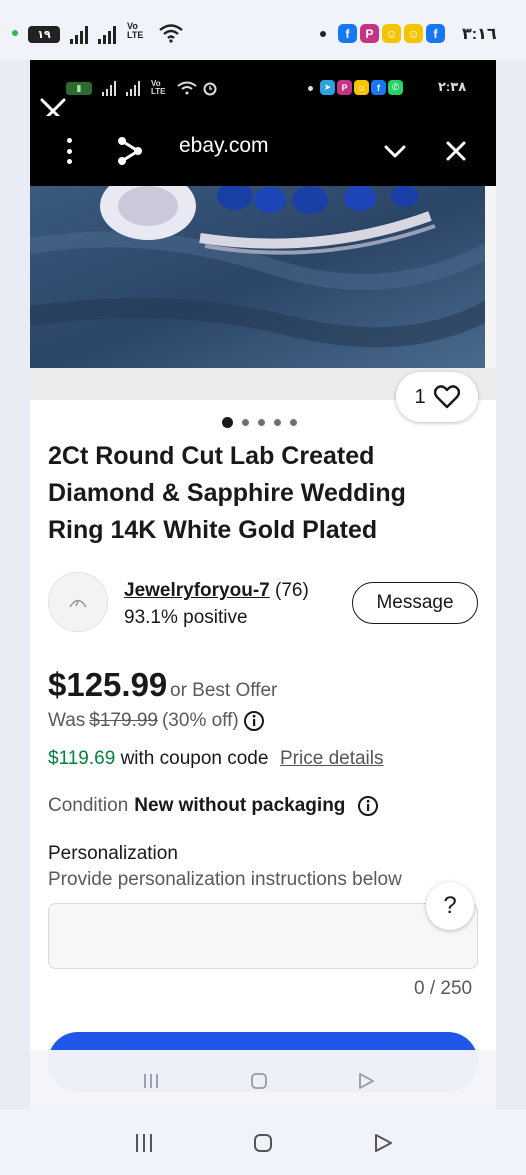 This screenshot has height=1175, width=526. What do you see at coordinates (263, 936) in the screenshot?
I see `personalization-input` at bounding box center [263, 936].